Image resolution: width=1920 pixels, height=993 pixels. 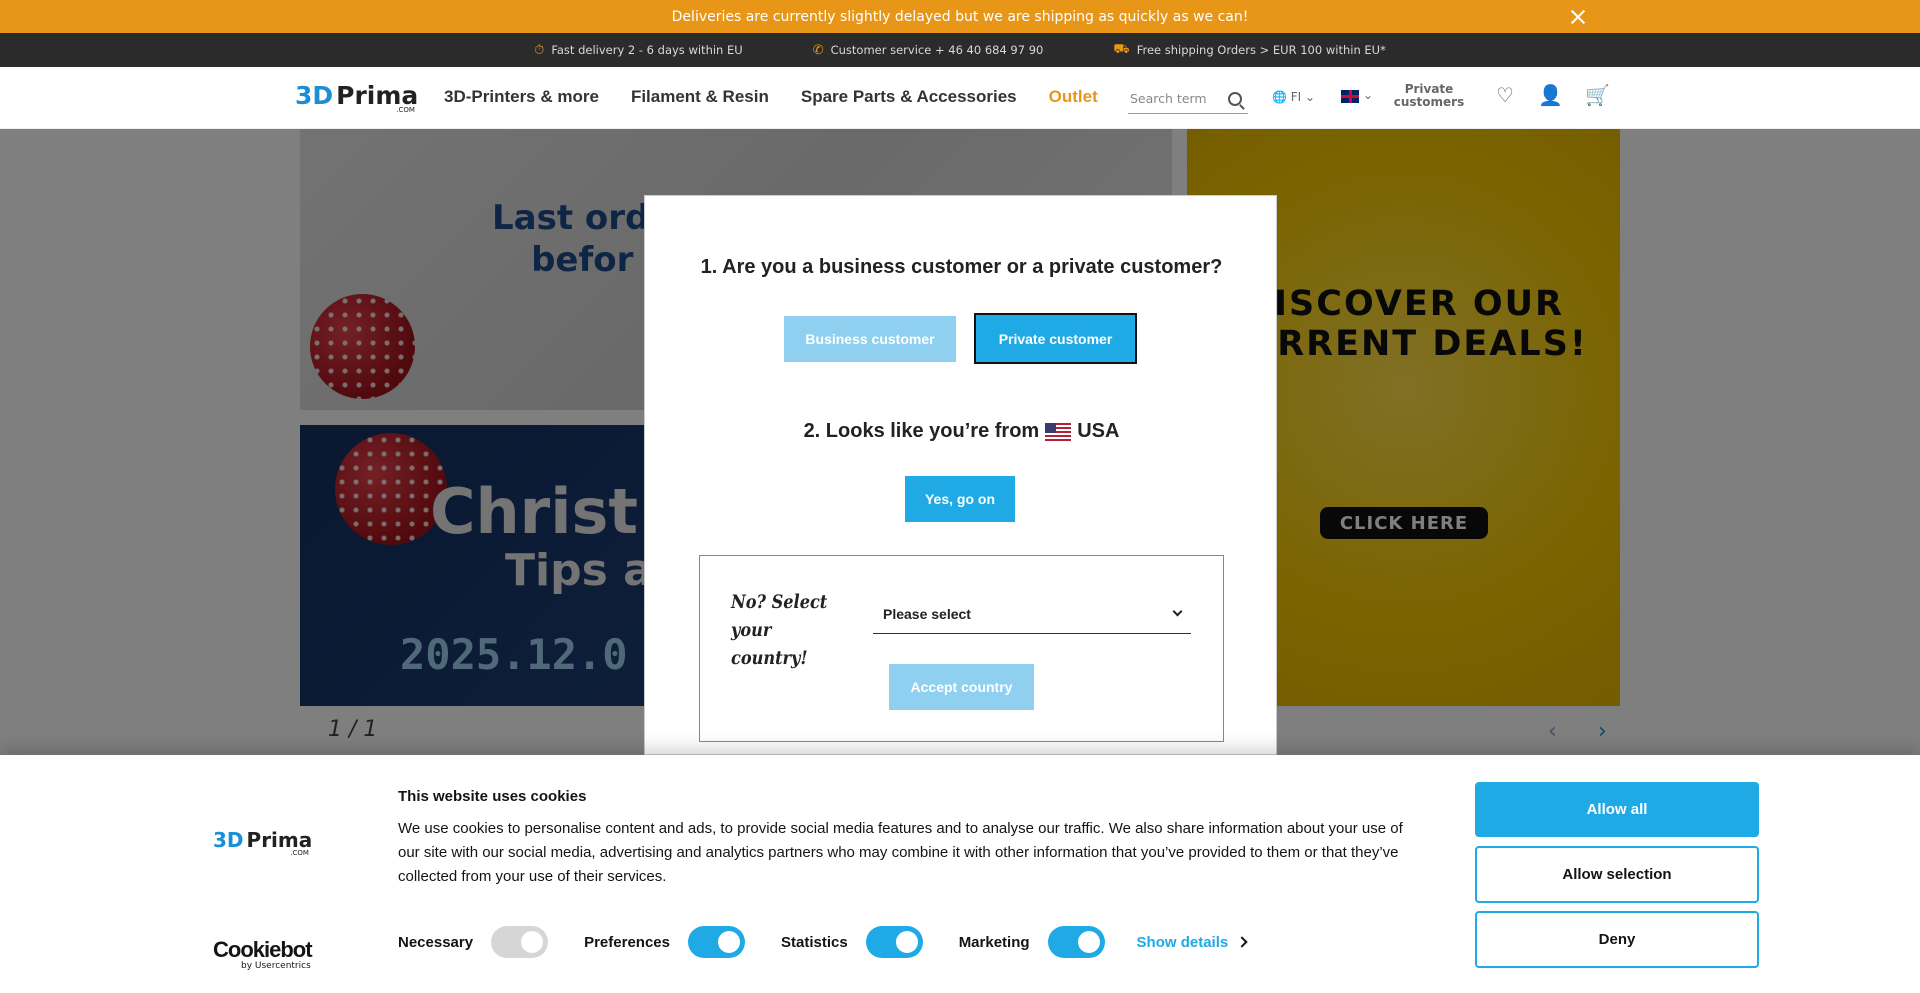 I want to click on question-country: 2. Looks like you’re from USA, so click(x=961, y=431).